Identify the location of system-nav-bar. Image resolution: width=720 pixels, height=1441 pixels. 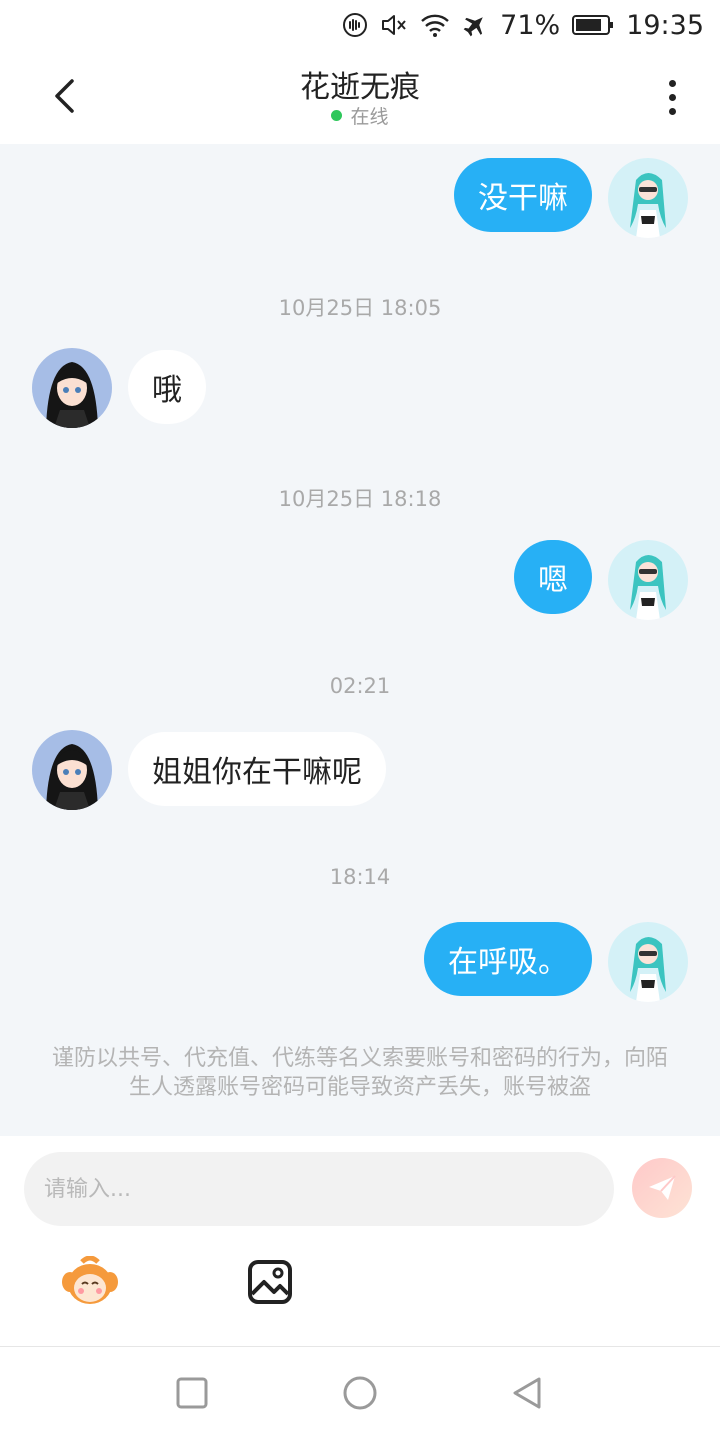
(360, 1393).